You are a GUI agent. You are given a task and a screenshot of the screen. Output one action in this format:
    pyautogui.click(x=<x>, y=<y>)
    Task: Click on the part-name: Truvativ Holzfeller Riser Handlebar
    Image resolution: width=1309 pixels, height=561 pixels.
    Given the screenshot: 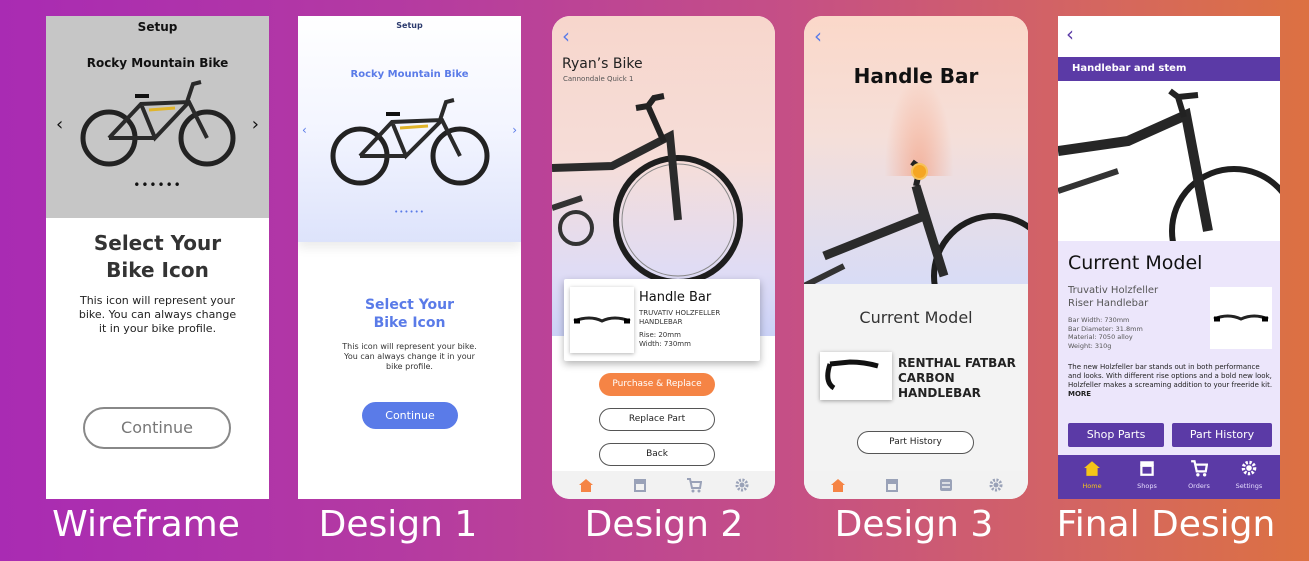 What is the action you would take?
    pyautogui.click(x=1113, y=297)
    